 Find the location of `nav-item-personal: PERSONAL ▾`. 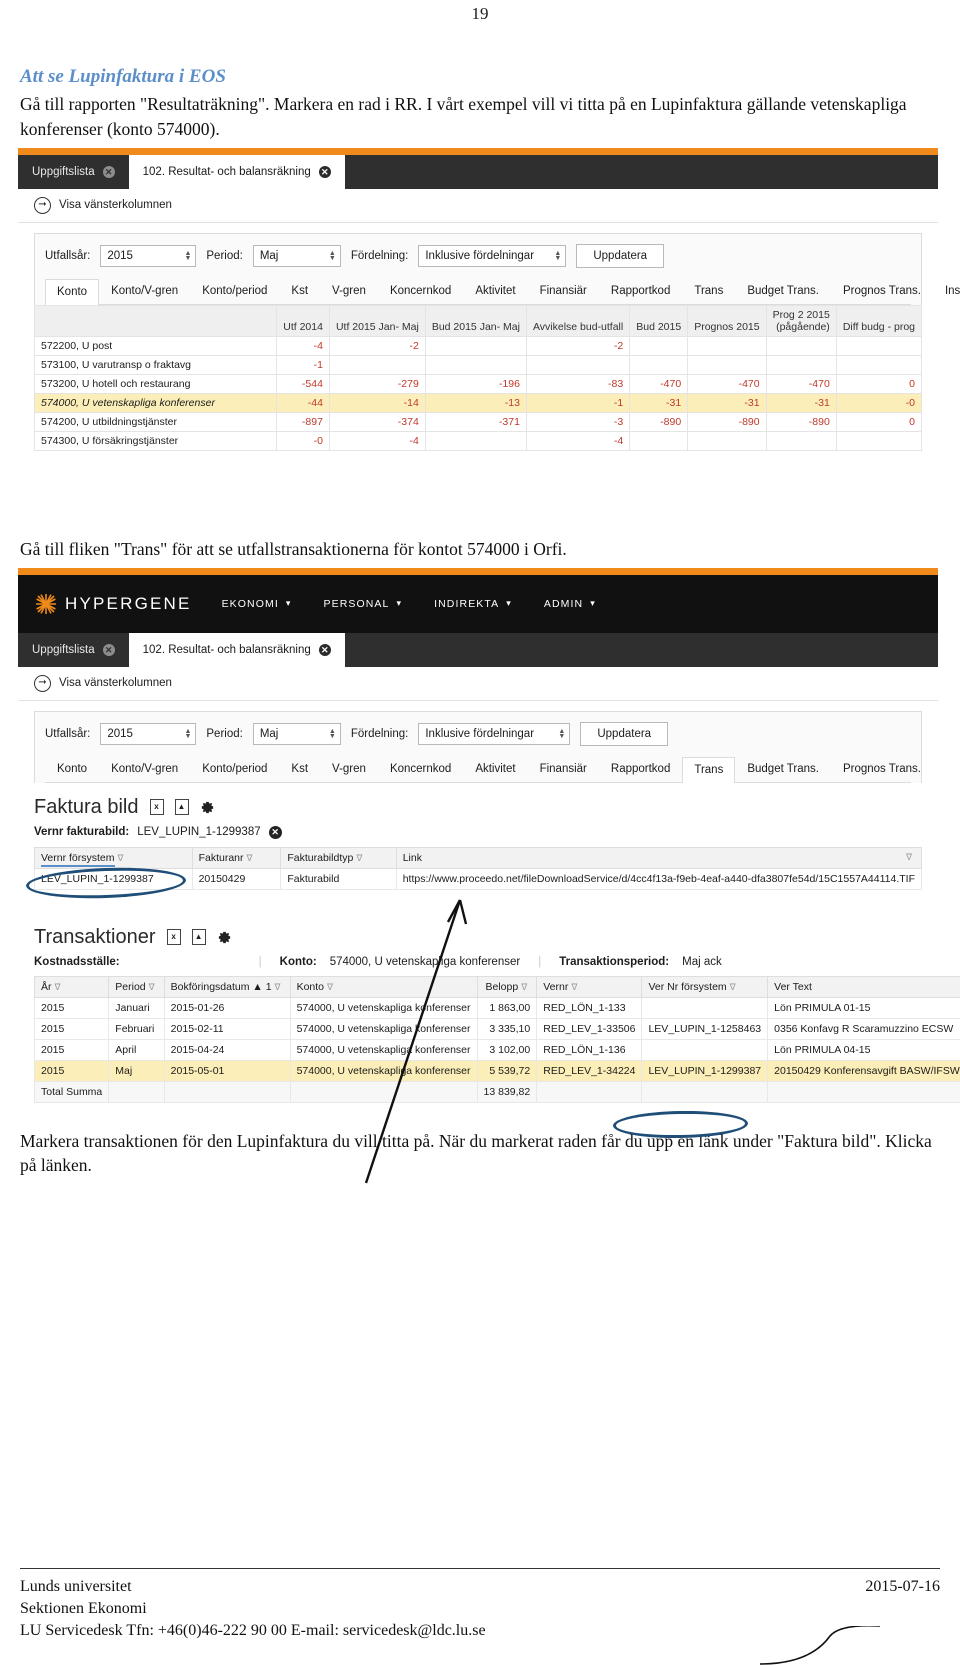

nav-item-personal: PERSONAL ▾ is located at coordinates (362, 604).